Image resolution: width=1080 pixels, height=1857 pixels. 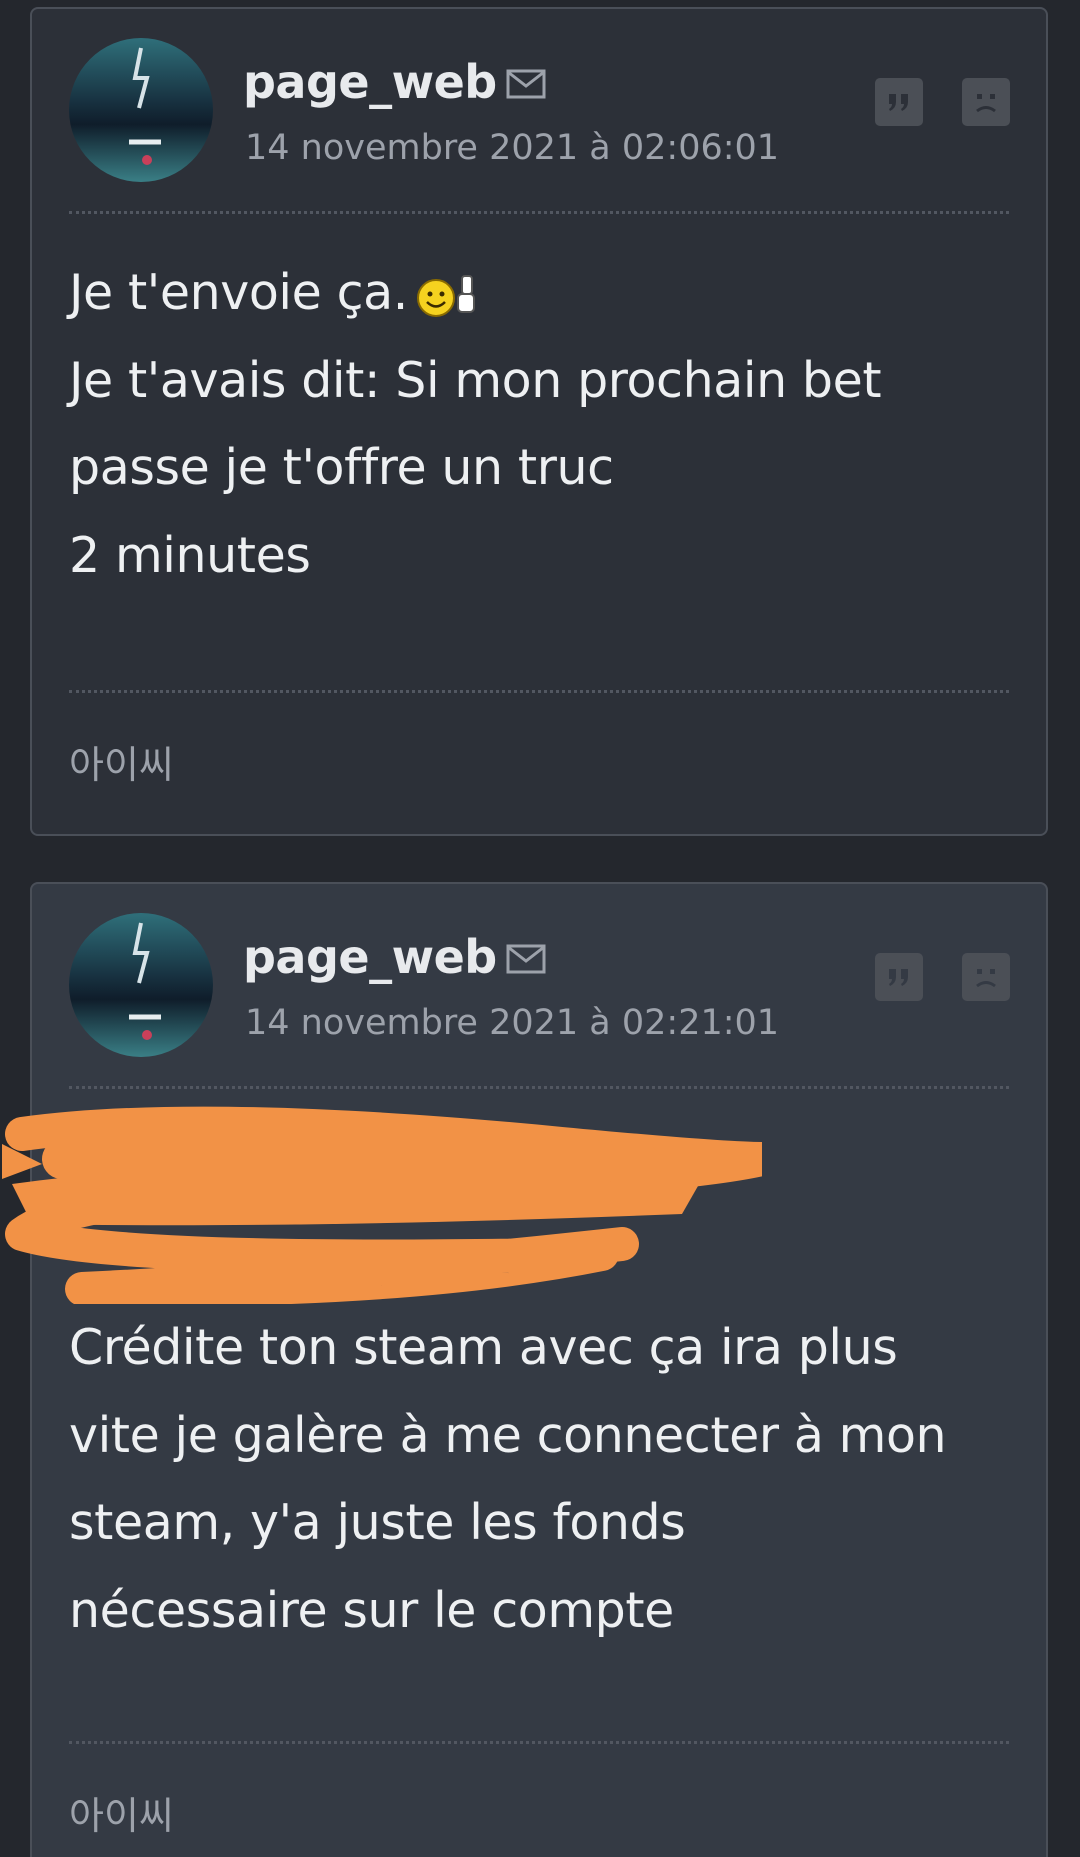 I want to click on post-line: steam, y'a juste les fonds, so click(x=377, y=1522).